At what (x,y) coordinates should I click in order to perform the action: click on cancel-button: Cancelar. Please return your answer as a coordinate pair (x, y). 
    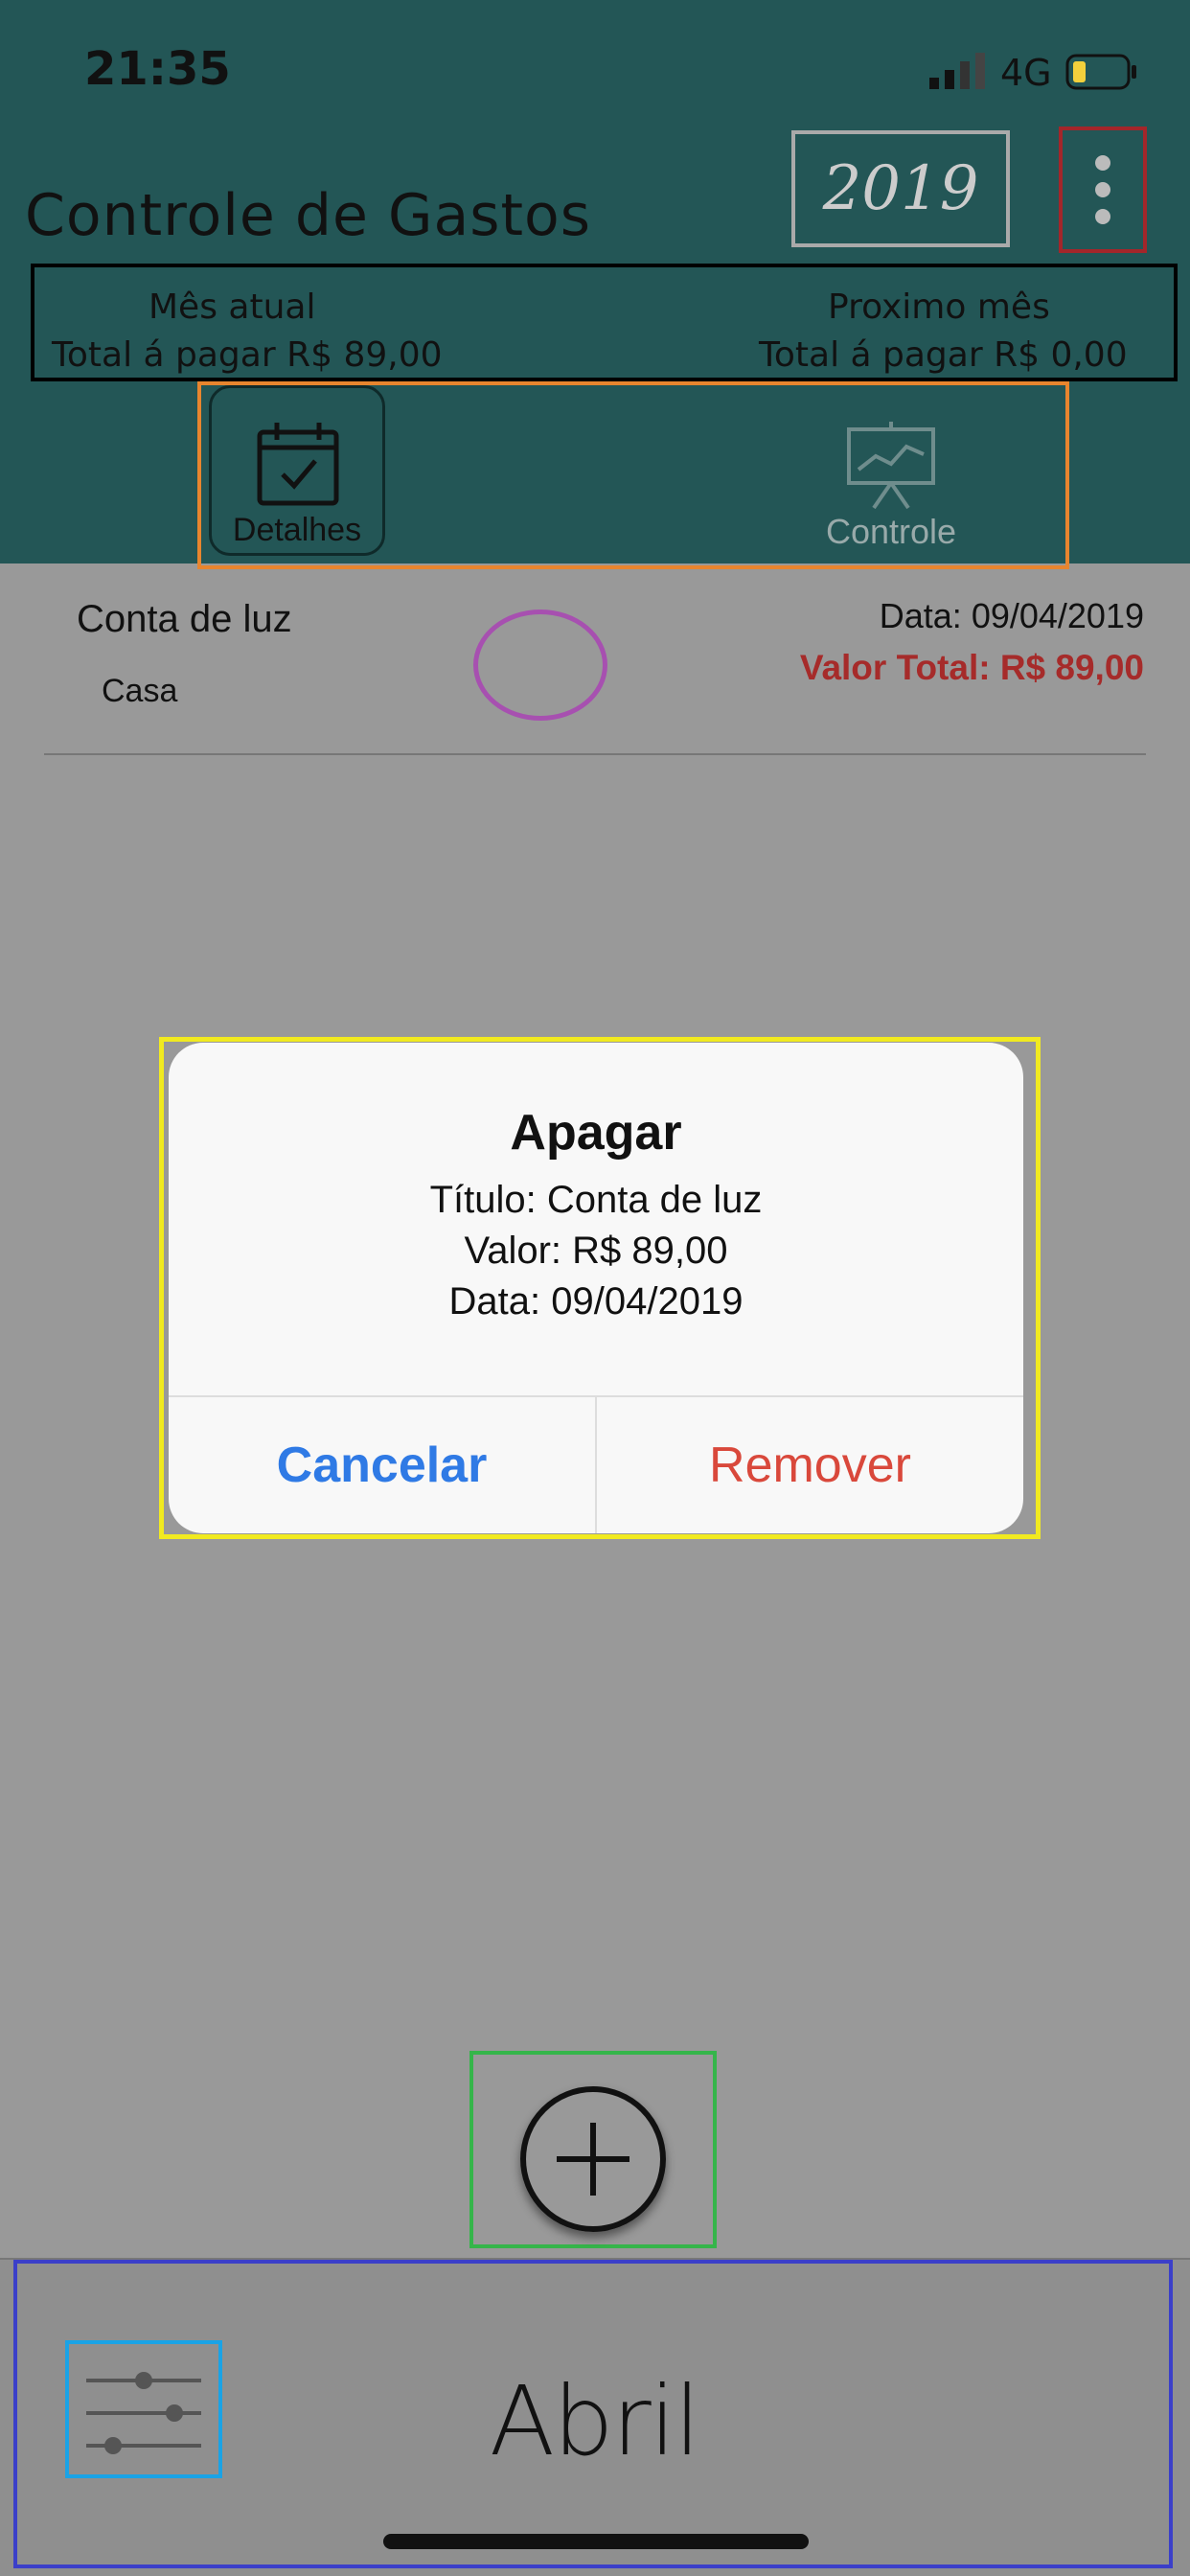
    Looking at the image, I should click on (382, 1465).